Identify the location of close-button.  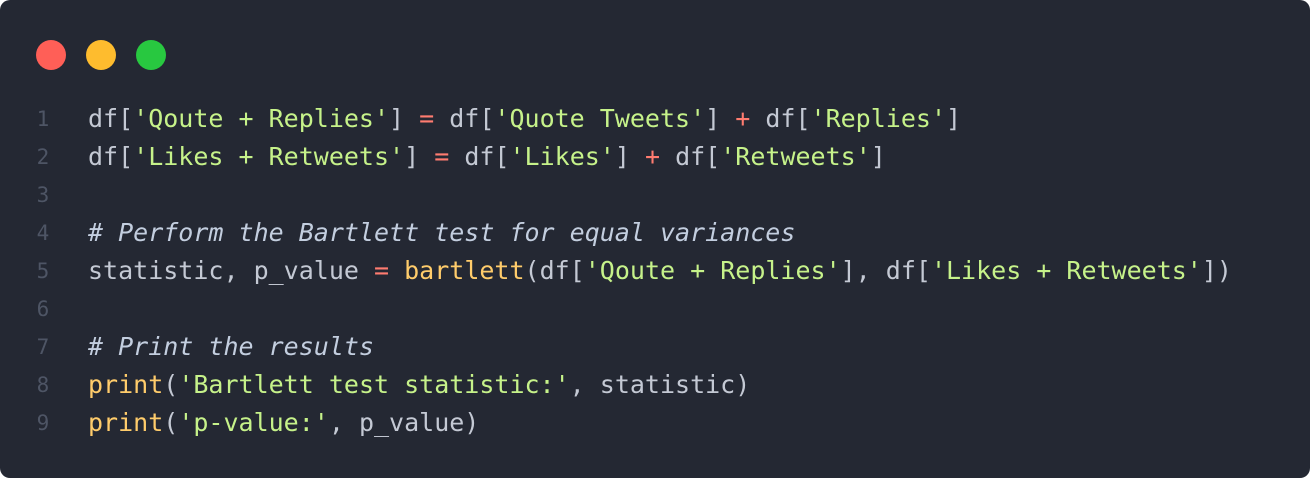
(51, 55).